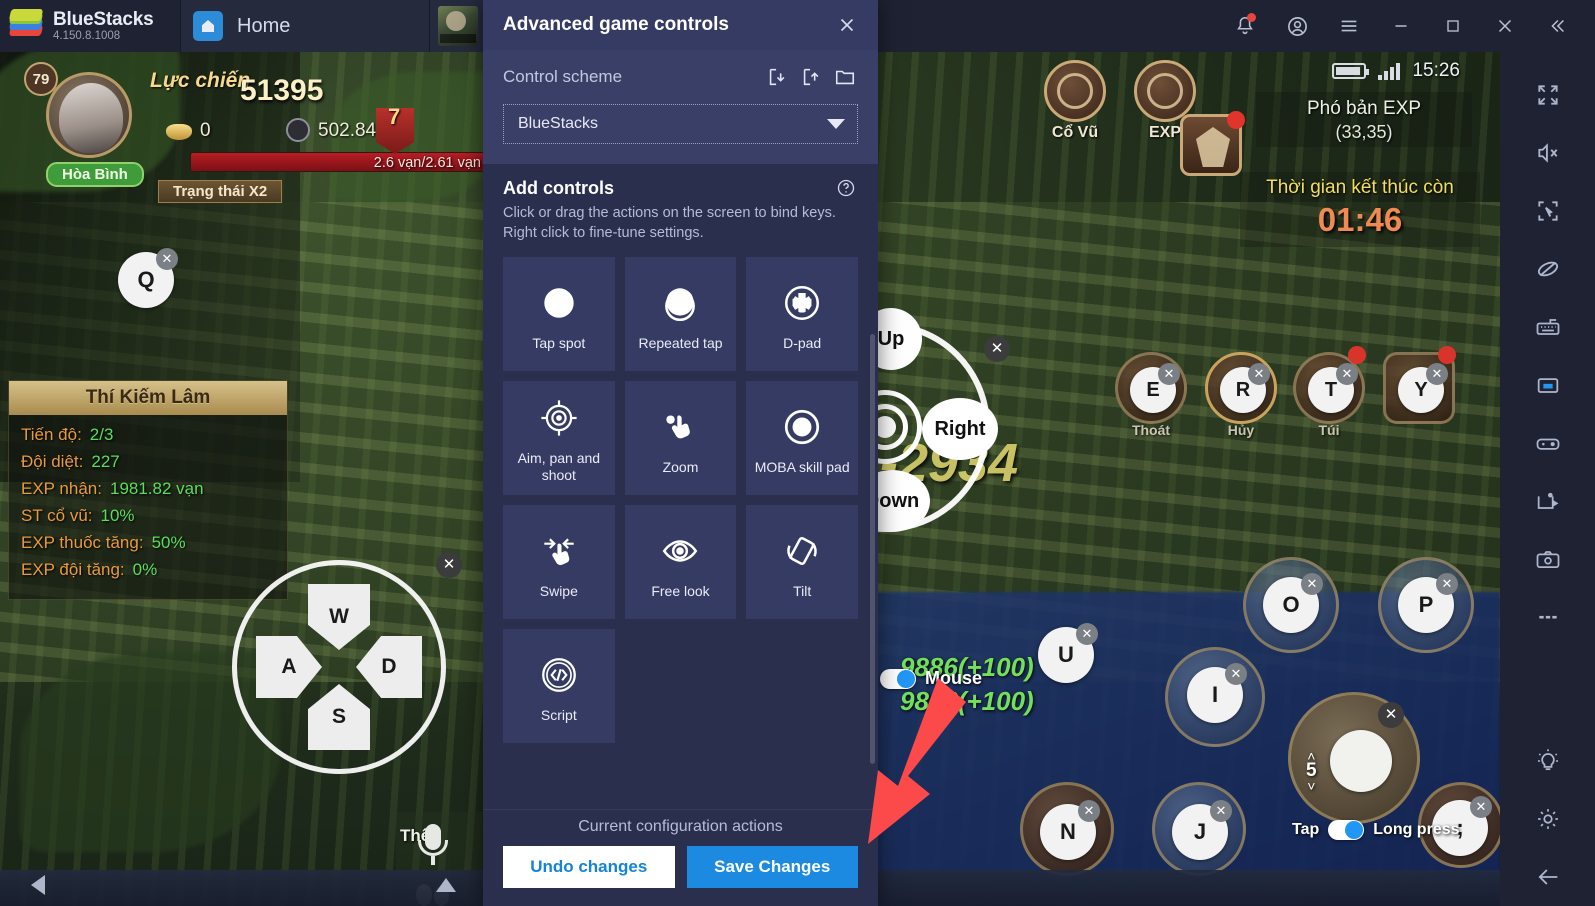  I want to click on keybind-q: Q ✕, so click(148, 278).